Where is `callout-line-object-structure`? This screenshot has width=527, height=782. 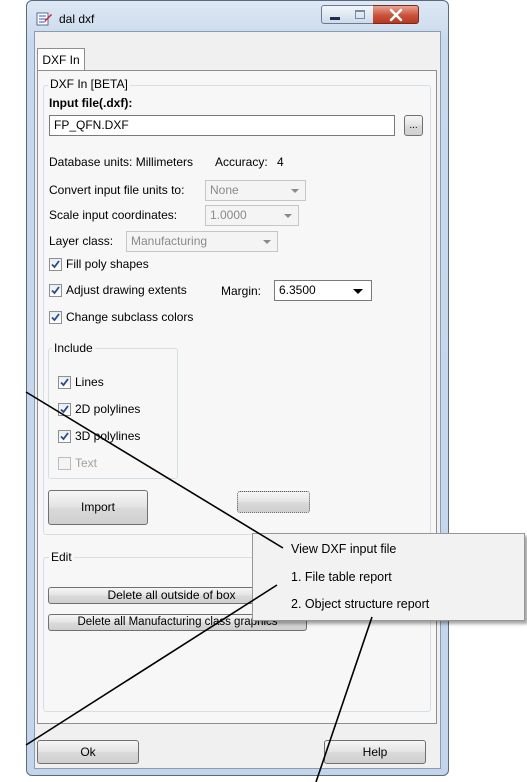 callout-line-object-structure is located at coordinates (344, 699).